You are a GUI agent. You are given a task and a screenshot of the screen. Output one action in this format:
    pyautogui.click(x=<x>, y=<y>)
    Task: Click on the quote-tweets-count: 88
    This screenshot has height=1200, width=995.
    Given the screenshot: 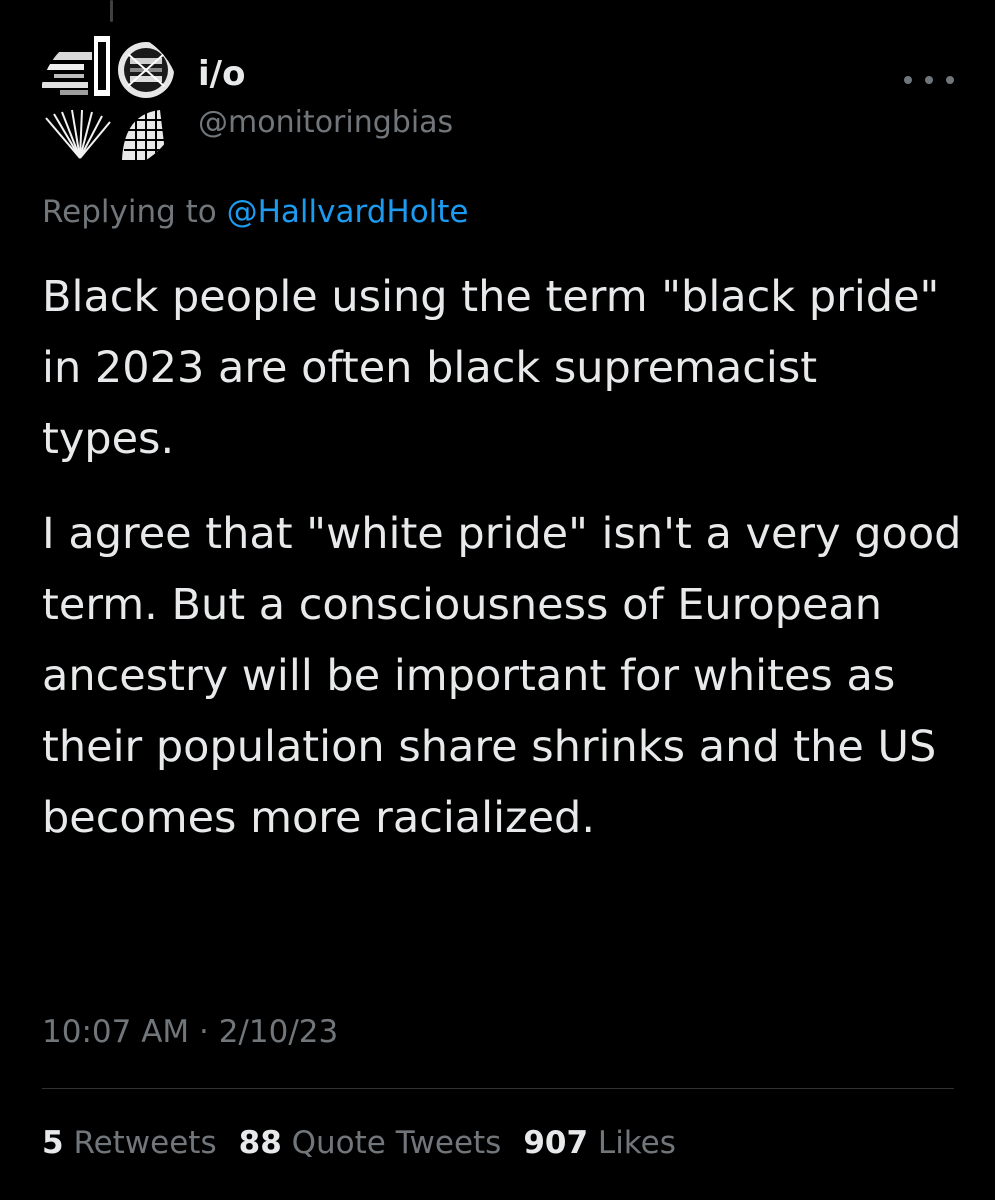 What is the action you would take?
    pyautogui.click(x=260, y=1143)
    